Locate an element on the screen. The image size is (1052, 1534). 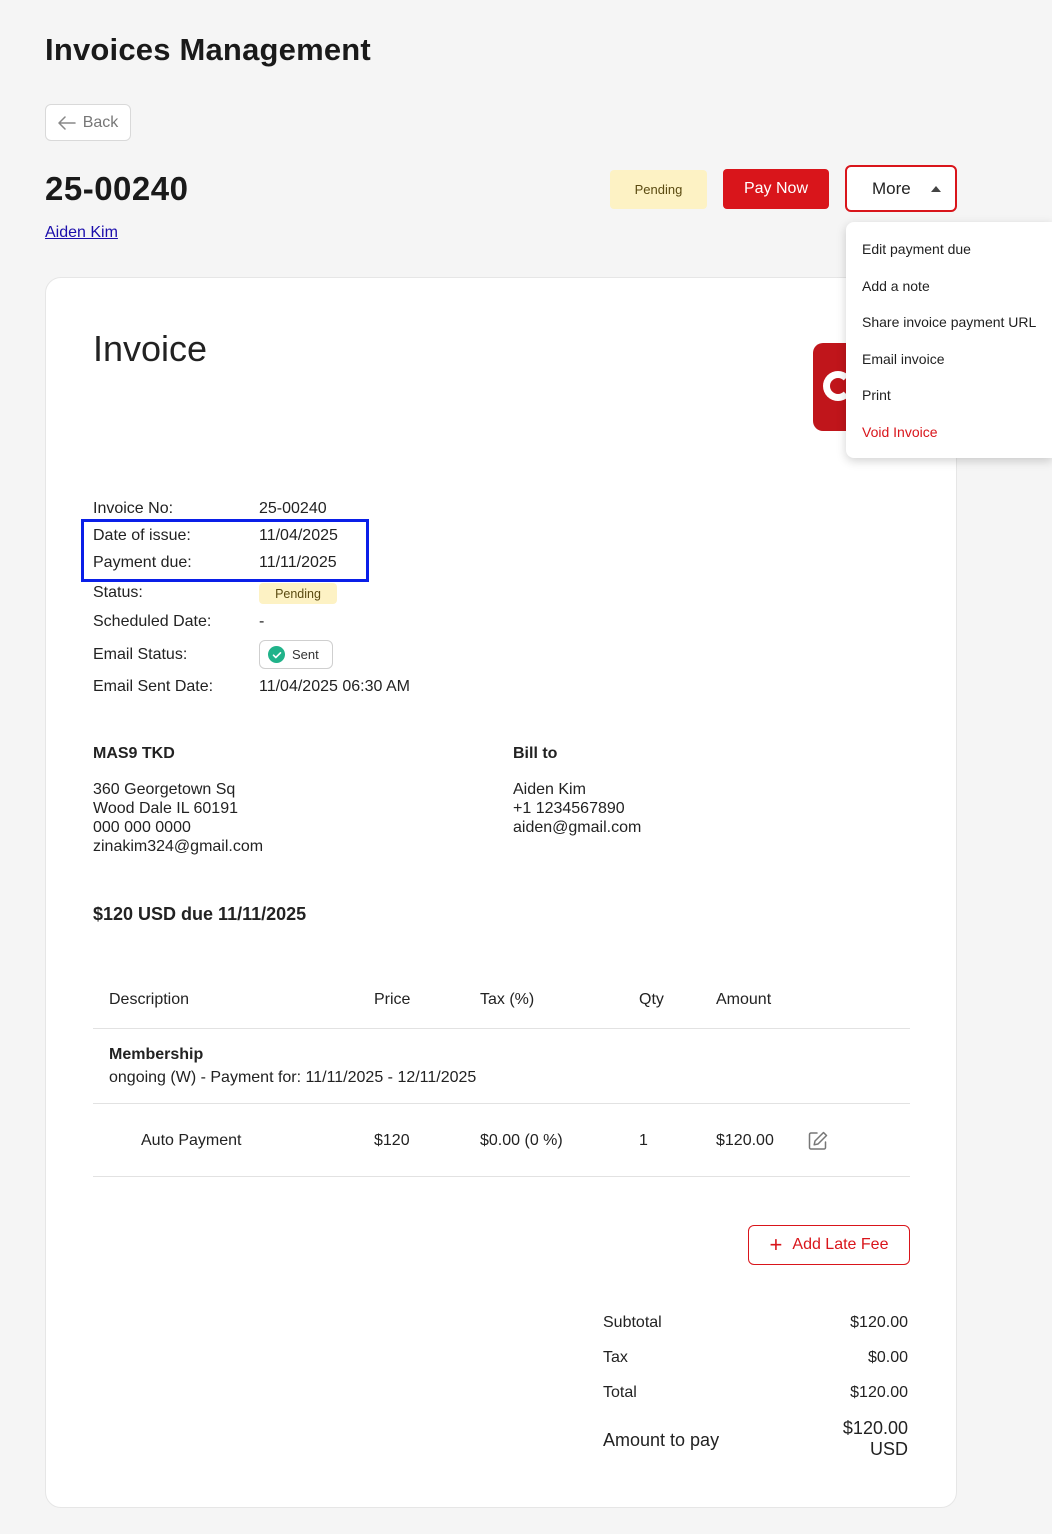
column-header-amount: Amount is located at coordinates (744, 999).